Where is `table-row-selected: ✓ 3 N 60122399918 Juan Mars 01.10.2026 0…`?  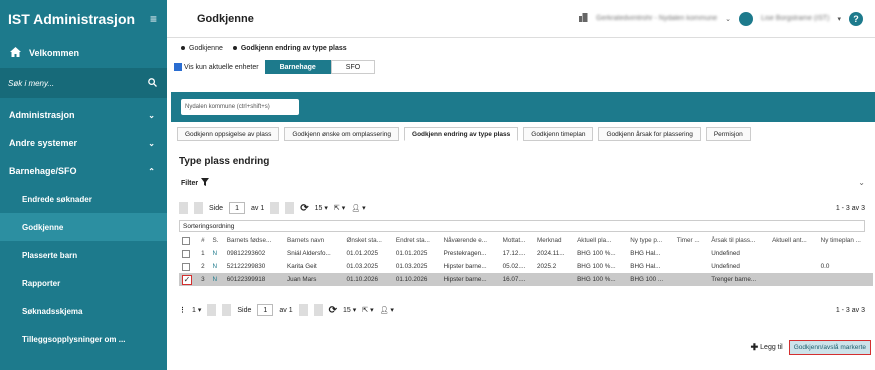 table-row-selected: ✓ 3 N 60122399918 Juan Mars 01.10.2026 0… is located at coordinates (526, 279).